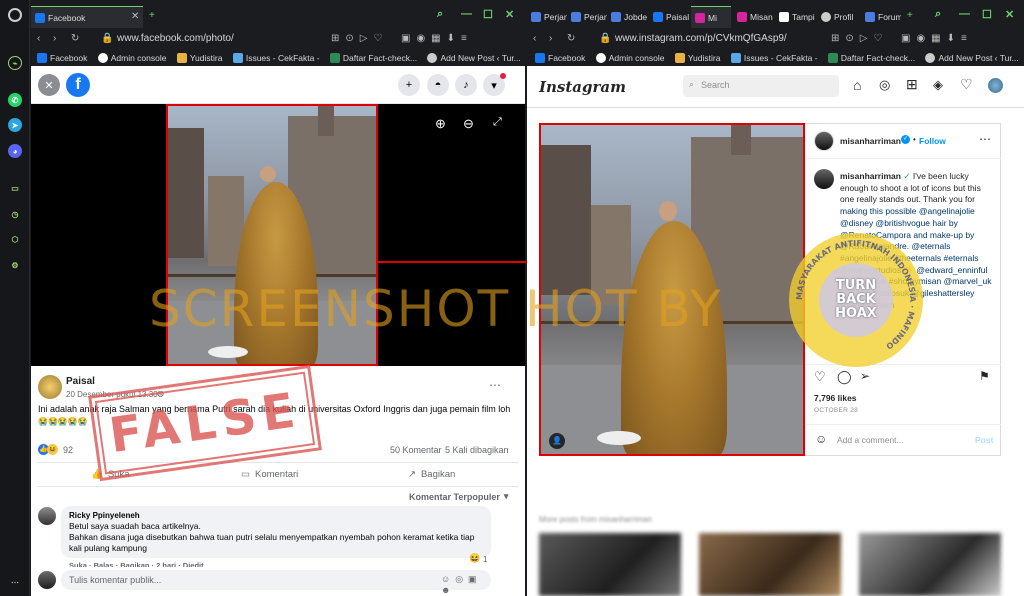 Image resolution: width=1024 pixels, height=596 pixels. What do you see at coordinates (477, 450) in the screenshot?
I see `share-count: 5 Kali dibagikan` at bounding box center [477, 450].